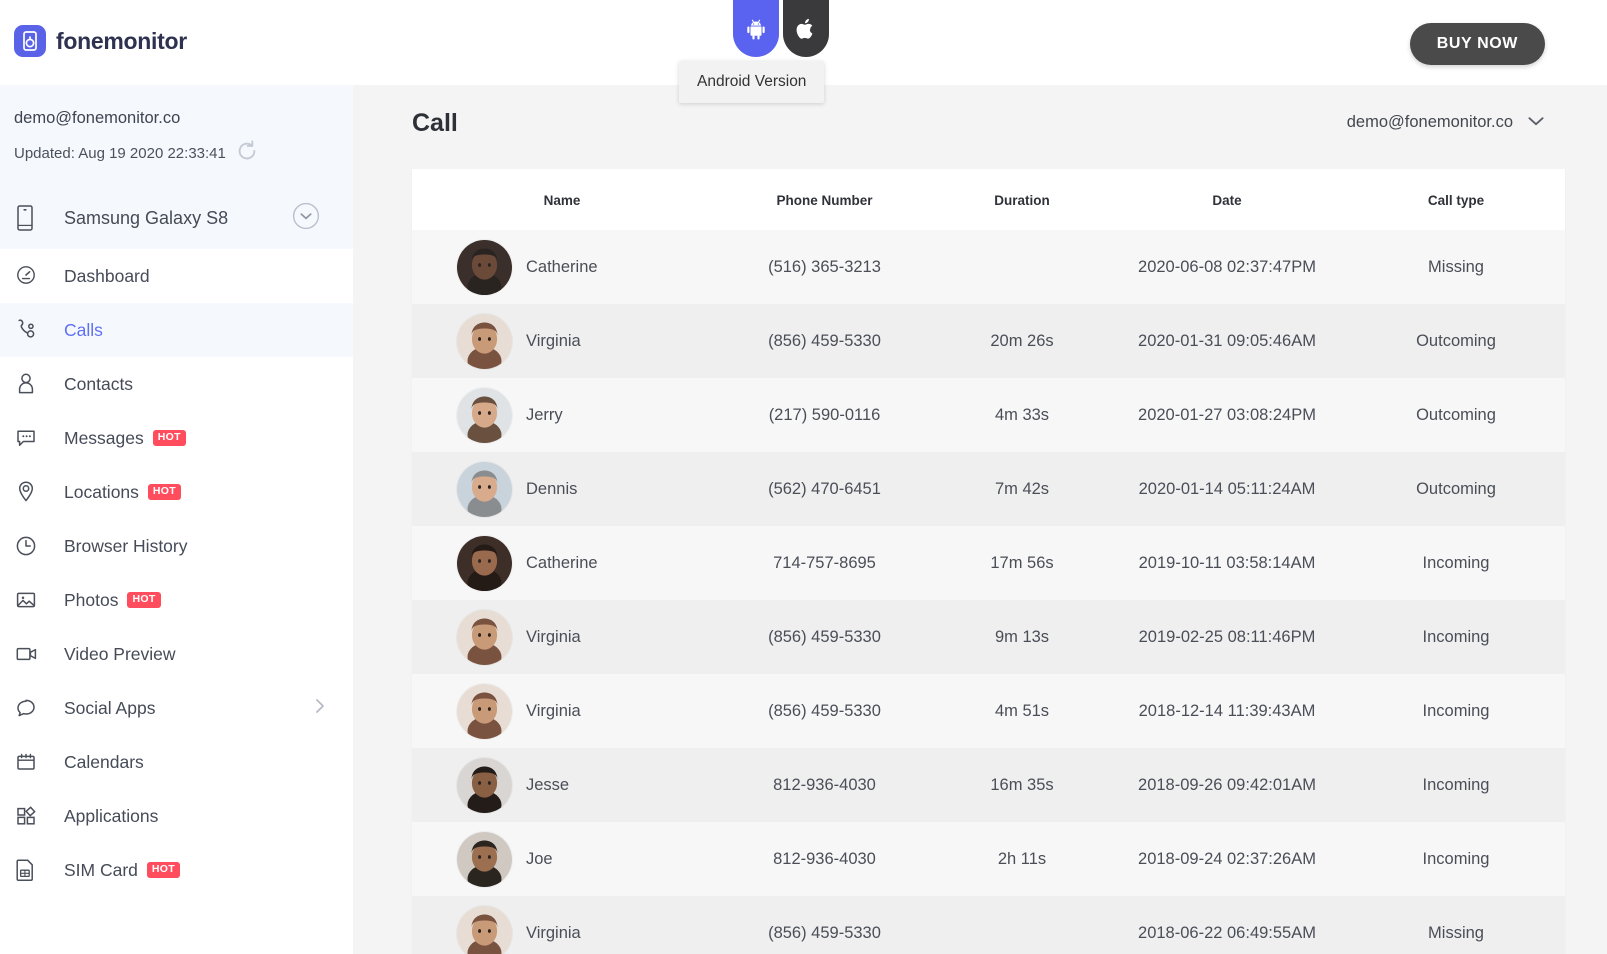 This screenshot has height=954, width=1607. Describe the element at coordinates (824, 267) in the screenshot. I see `cell-phone-number: (516) 365-3213` at that location.